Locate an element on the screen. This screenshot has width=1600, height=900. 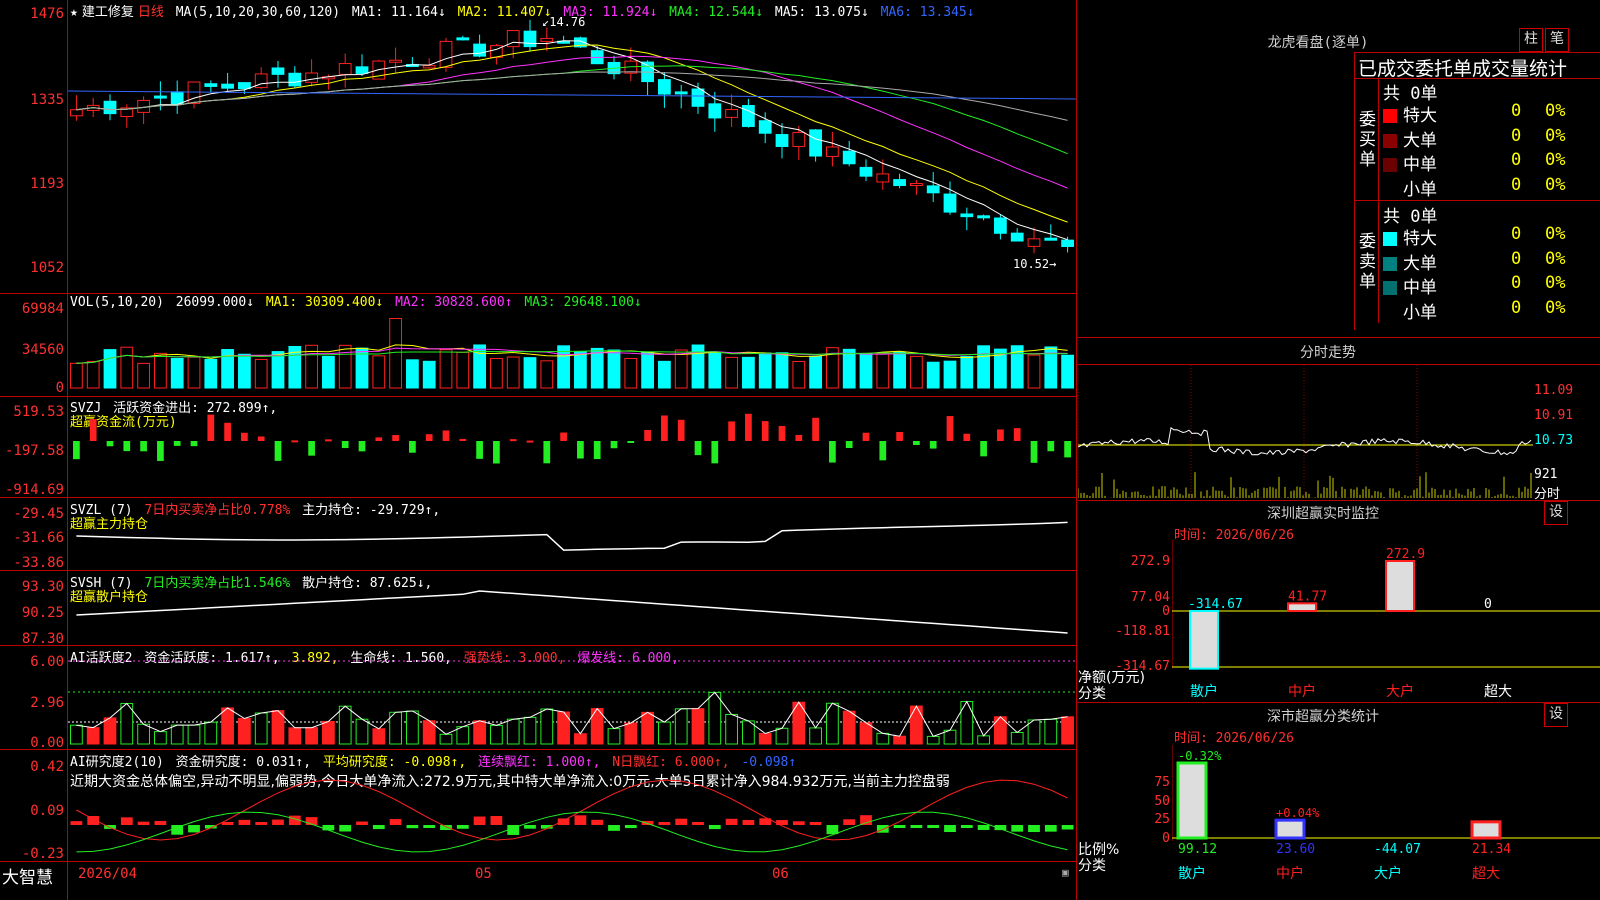
svzl-chart is located at coordinates (572, 534).